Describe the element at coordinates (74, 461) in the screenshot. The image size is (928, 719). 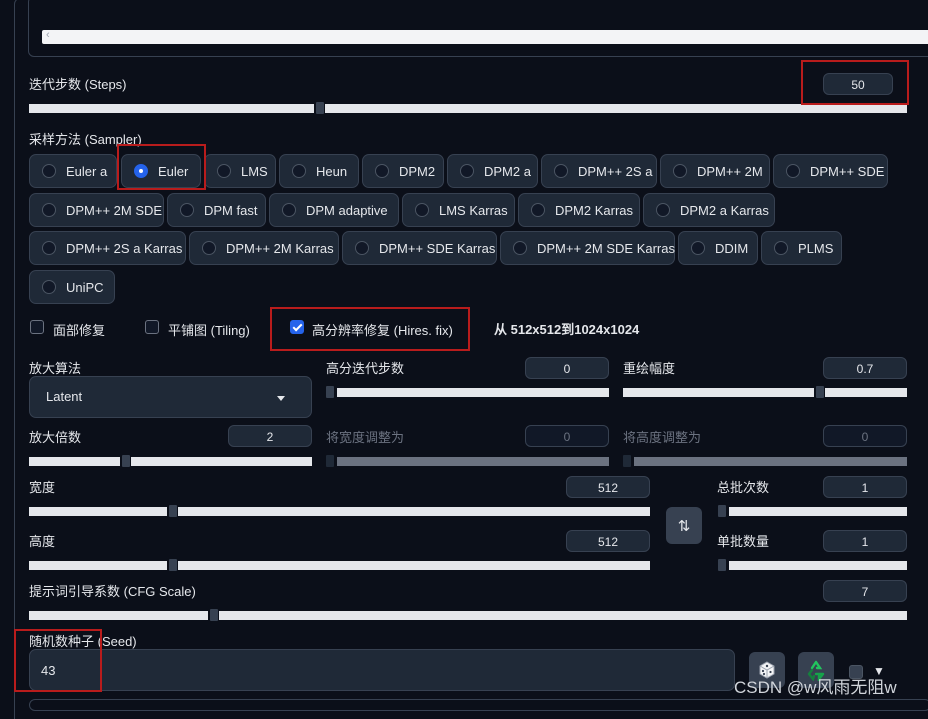
I see `upscale-by-track-left` at that location.